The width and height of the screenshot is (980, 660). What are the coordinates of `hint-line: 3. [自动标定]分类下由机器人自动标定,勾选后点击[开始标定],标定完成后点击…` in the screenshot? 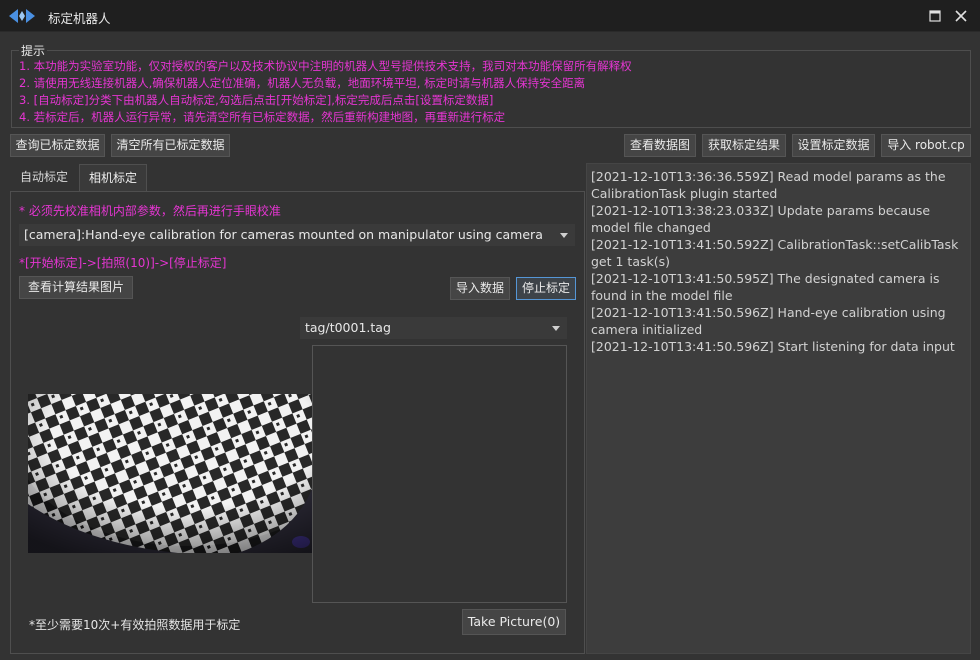 It's located at (256, 100).